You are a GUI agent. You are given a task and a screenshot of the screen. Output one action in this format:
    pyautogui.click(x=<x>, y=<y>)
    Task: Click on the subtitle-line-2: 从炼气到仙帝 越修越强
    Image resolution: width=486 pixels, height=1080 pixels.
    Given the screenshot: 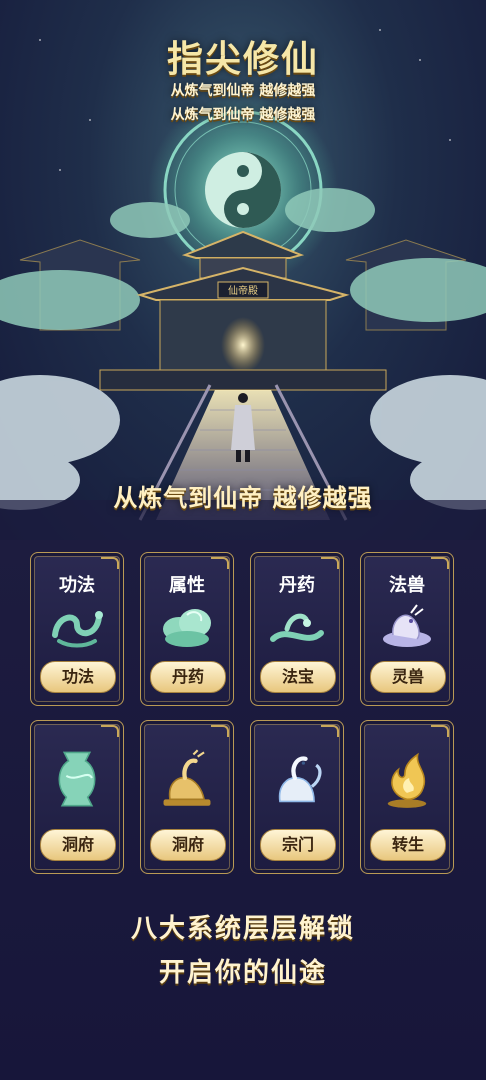 What is the action you would take?
    pyautogui.click(x=243, y=115)
    